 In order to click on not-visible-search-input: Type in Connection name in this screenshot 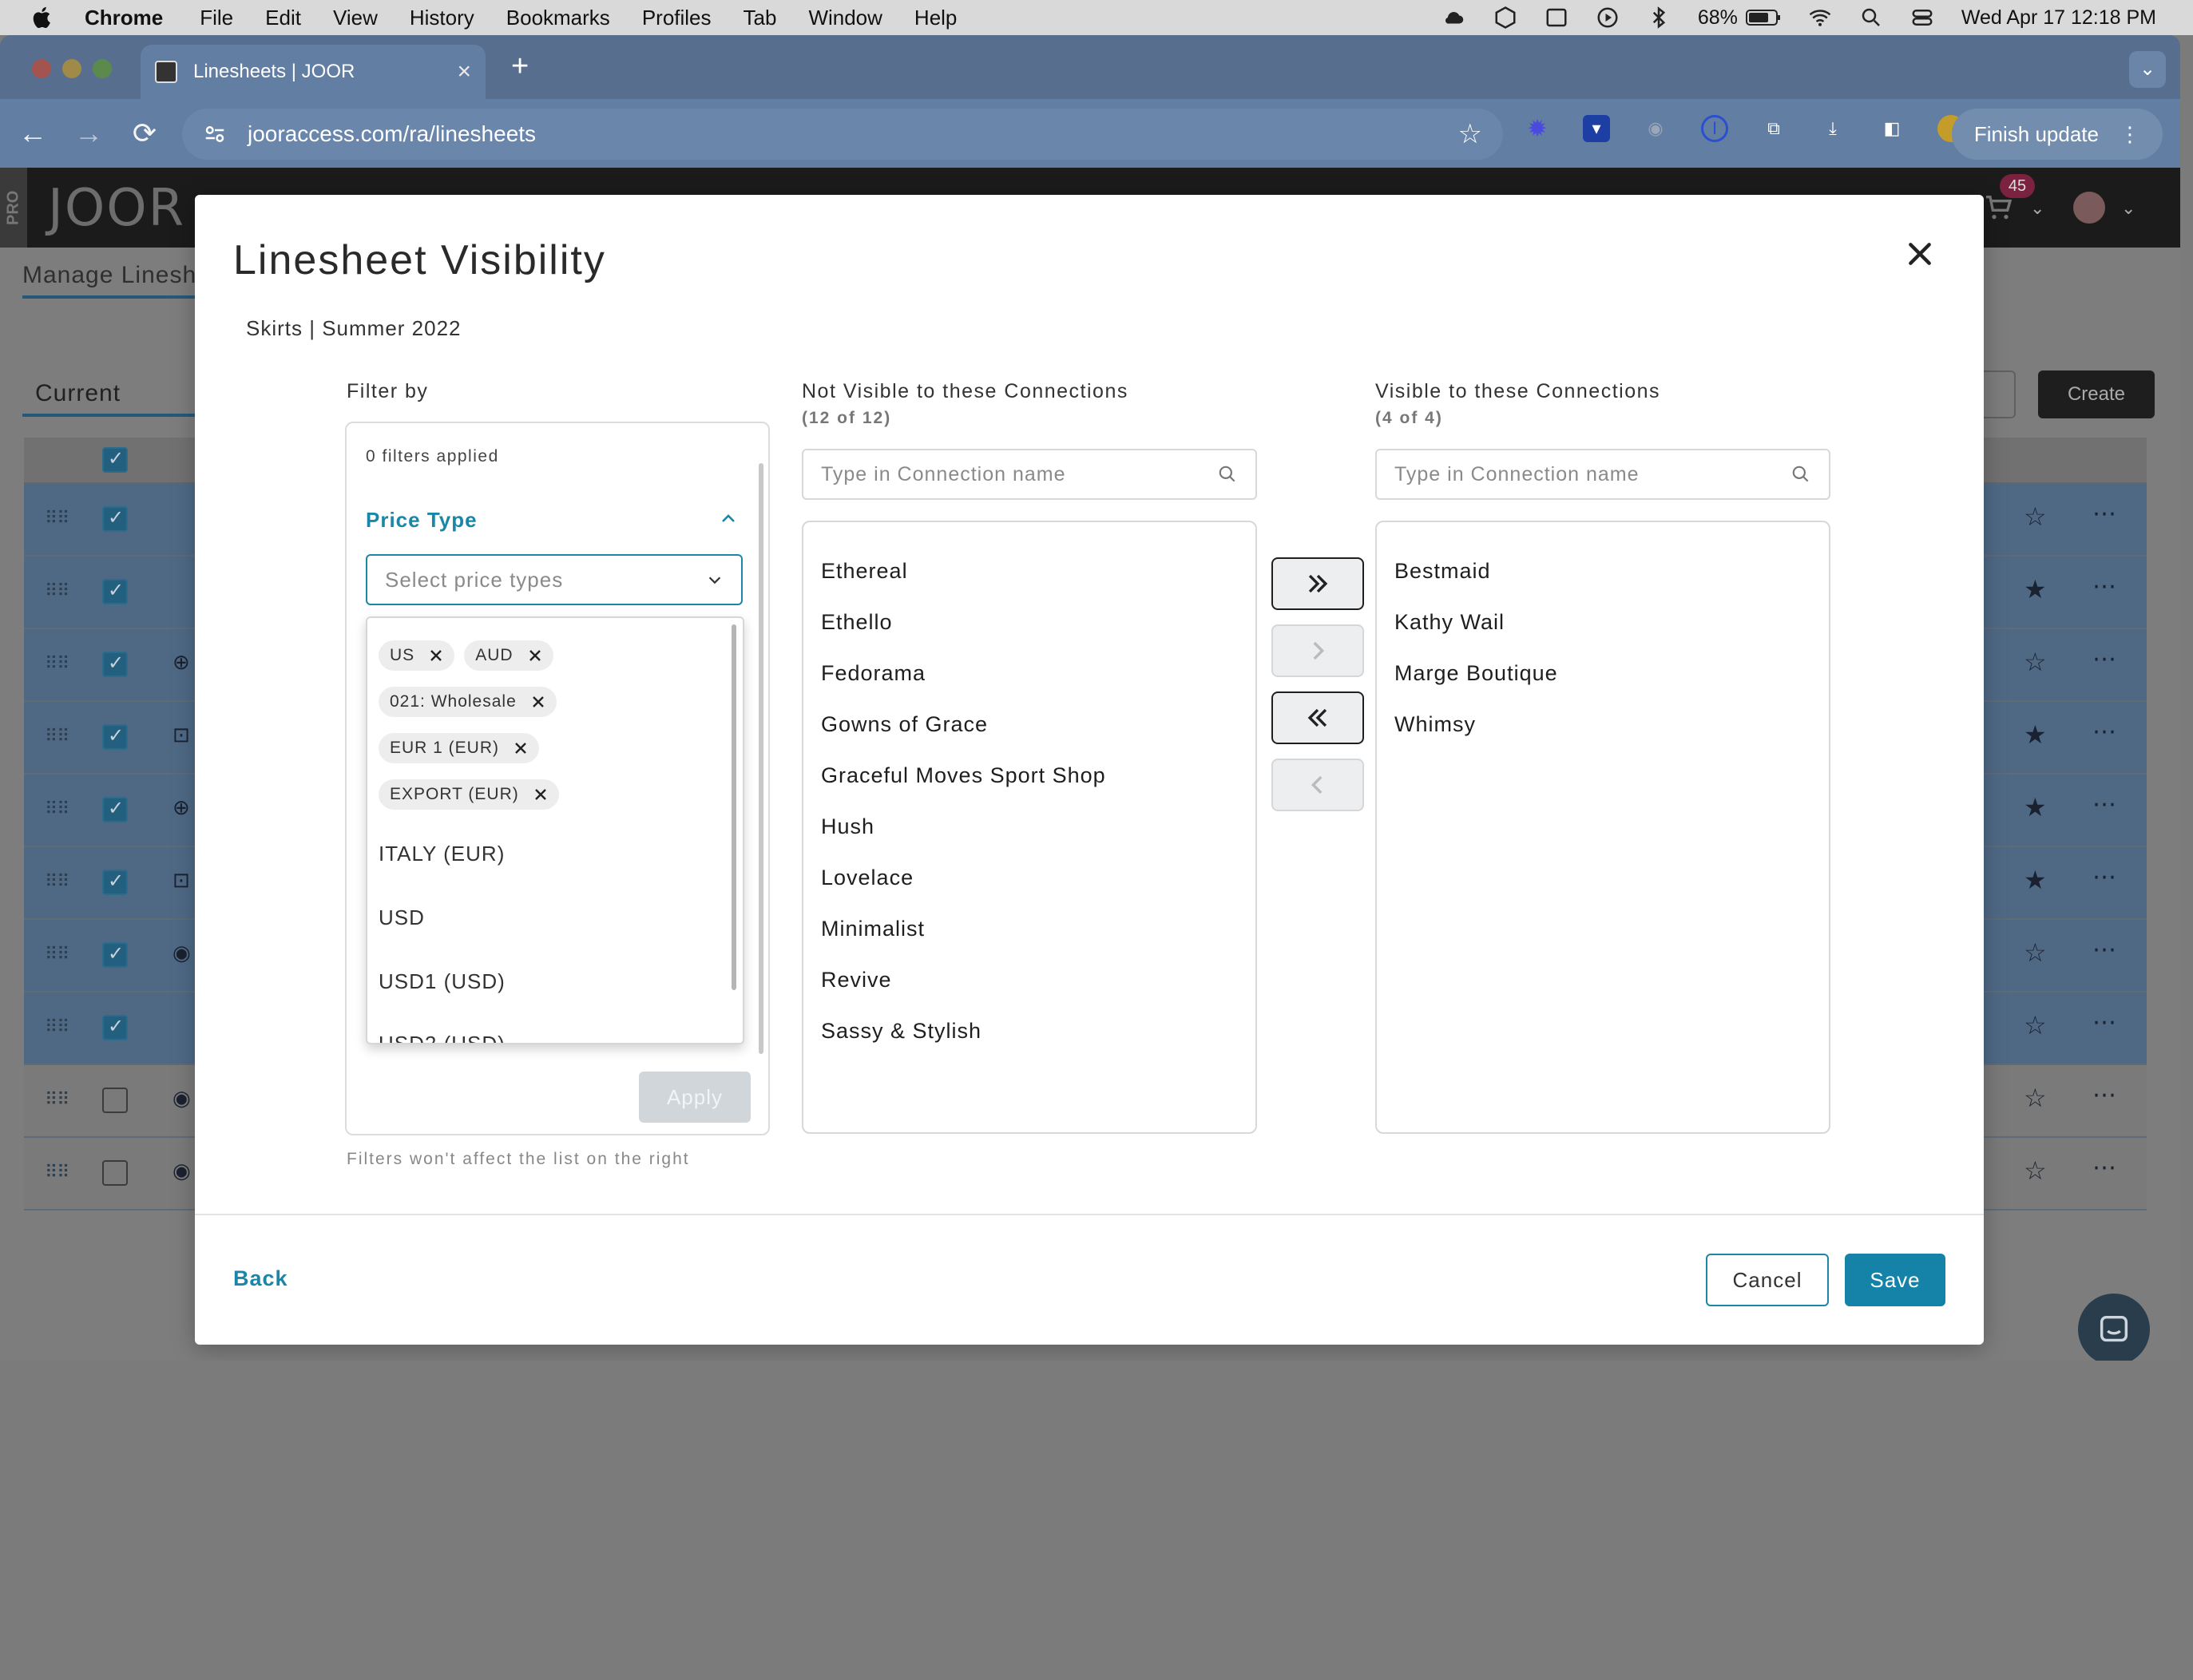, I will do `click(1029, 475)`.